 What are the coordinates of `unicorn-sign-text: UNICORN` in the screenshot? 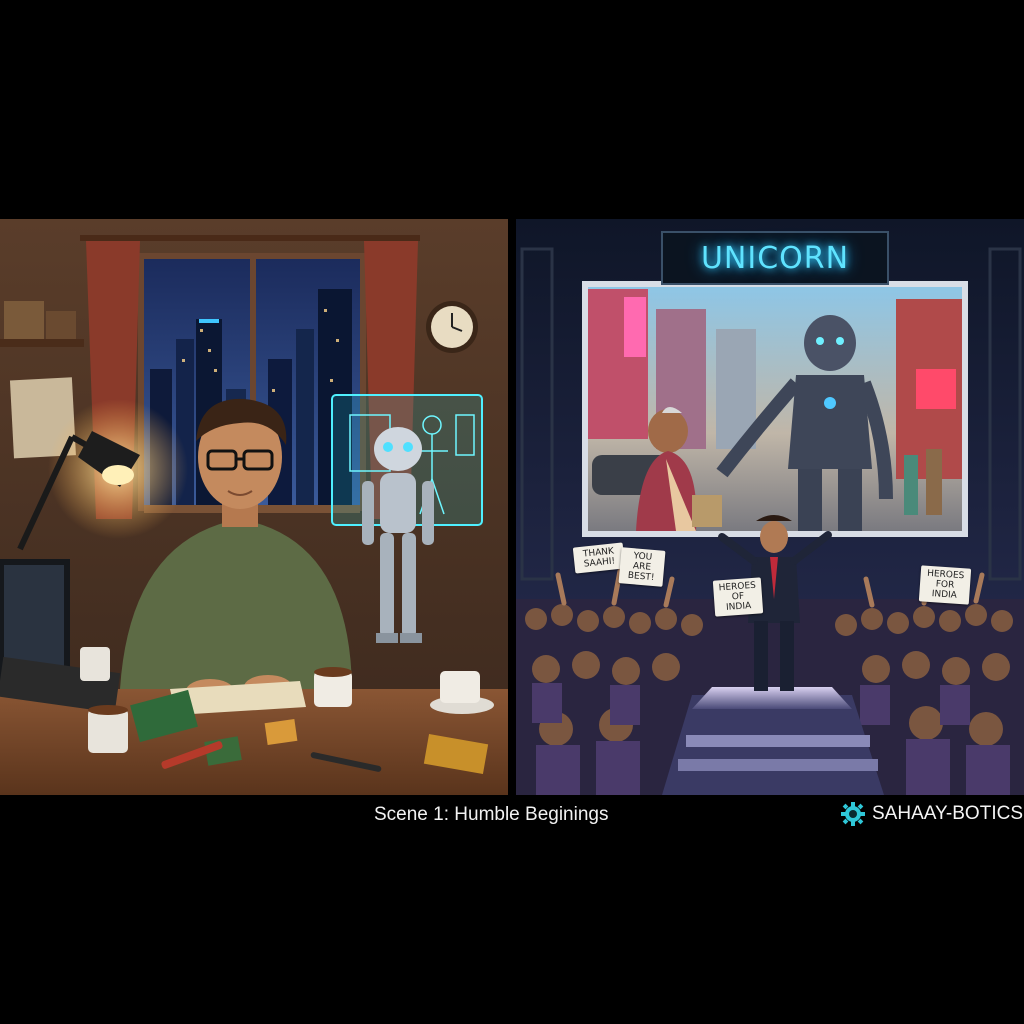 It's located at (775, 258).